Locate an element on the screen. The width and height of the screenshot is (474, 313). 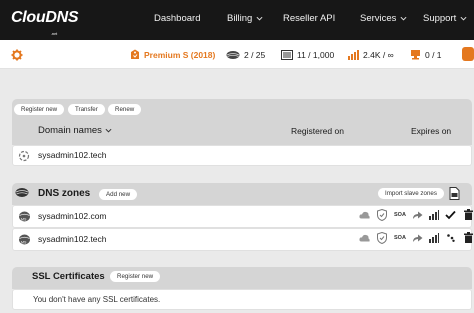
dns-zones-title: DNS zones is located at coordinates (64, 193).